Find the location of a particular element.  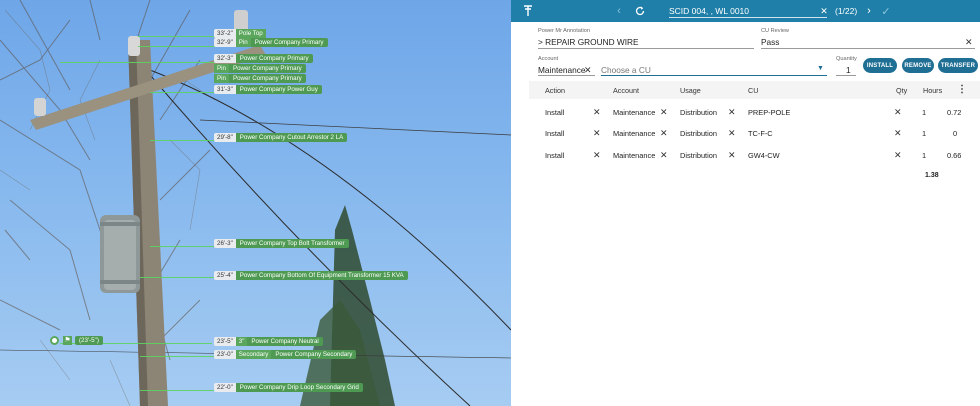

ground-height: (23'-5") is located at coordinates (89, 340).